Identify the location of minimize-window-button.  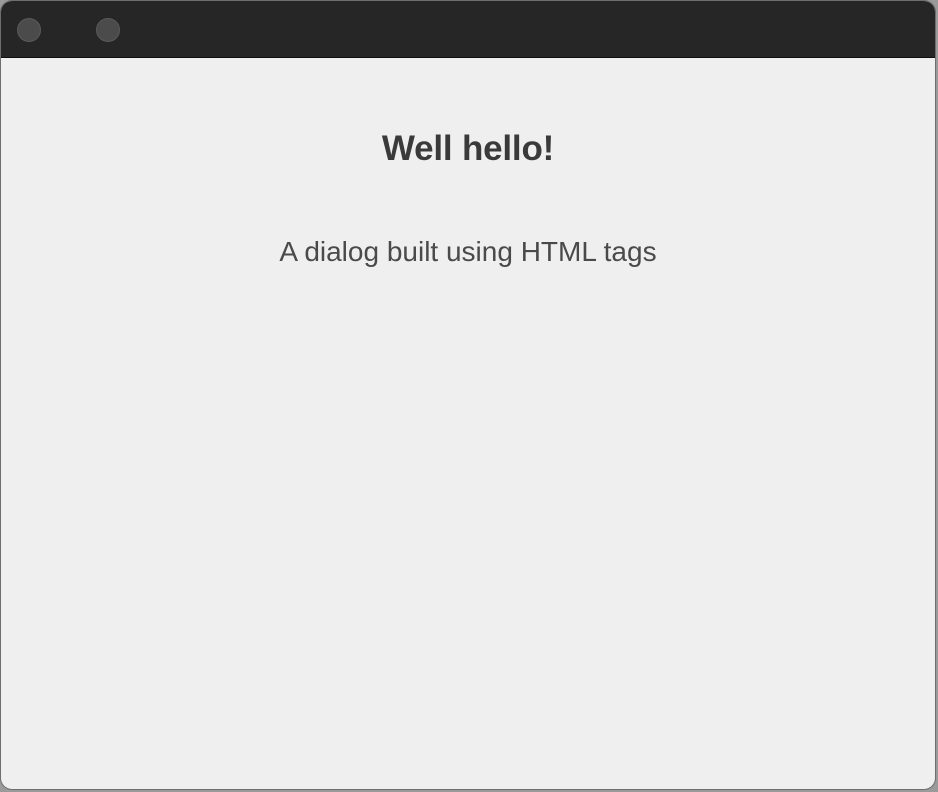
(108, 30).